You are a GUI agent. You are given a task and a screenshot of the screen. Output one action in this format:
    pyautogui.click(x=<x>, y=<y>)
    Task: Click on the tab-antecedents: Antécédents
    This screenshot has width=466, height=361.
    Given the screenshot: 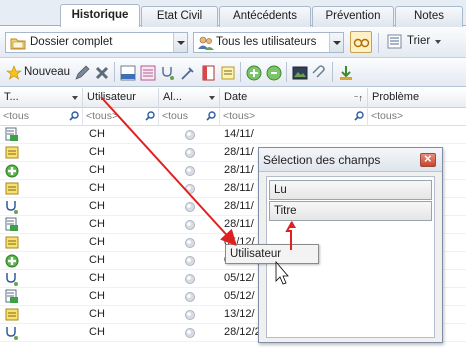 What is the action you would take?
    pyautogui.click(x=265, y=16)
    